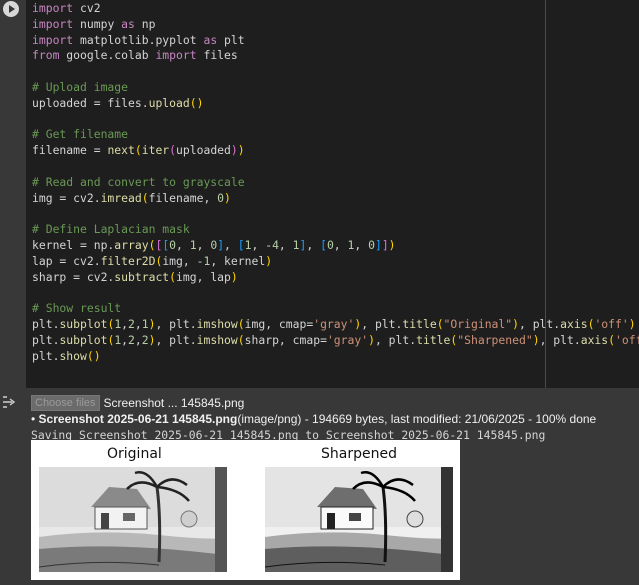 The width and height of the screenshot is (639, 585). I want to click on subplot-title-sharpened: Sharpened, so click(359, 454).